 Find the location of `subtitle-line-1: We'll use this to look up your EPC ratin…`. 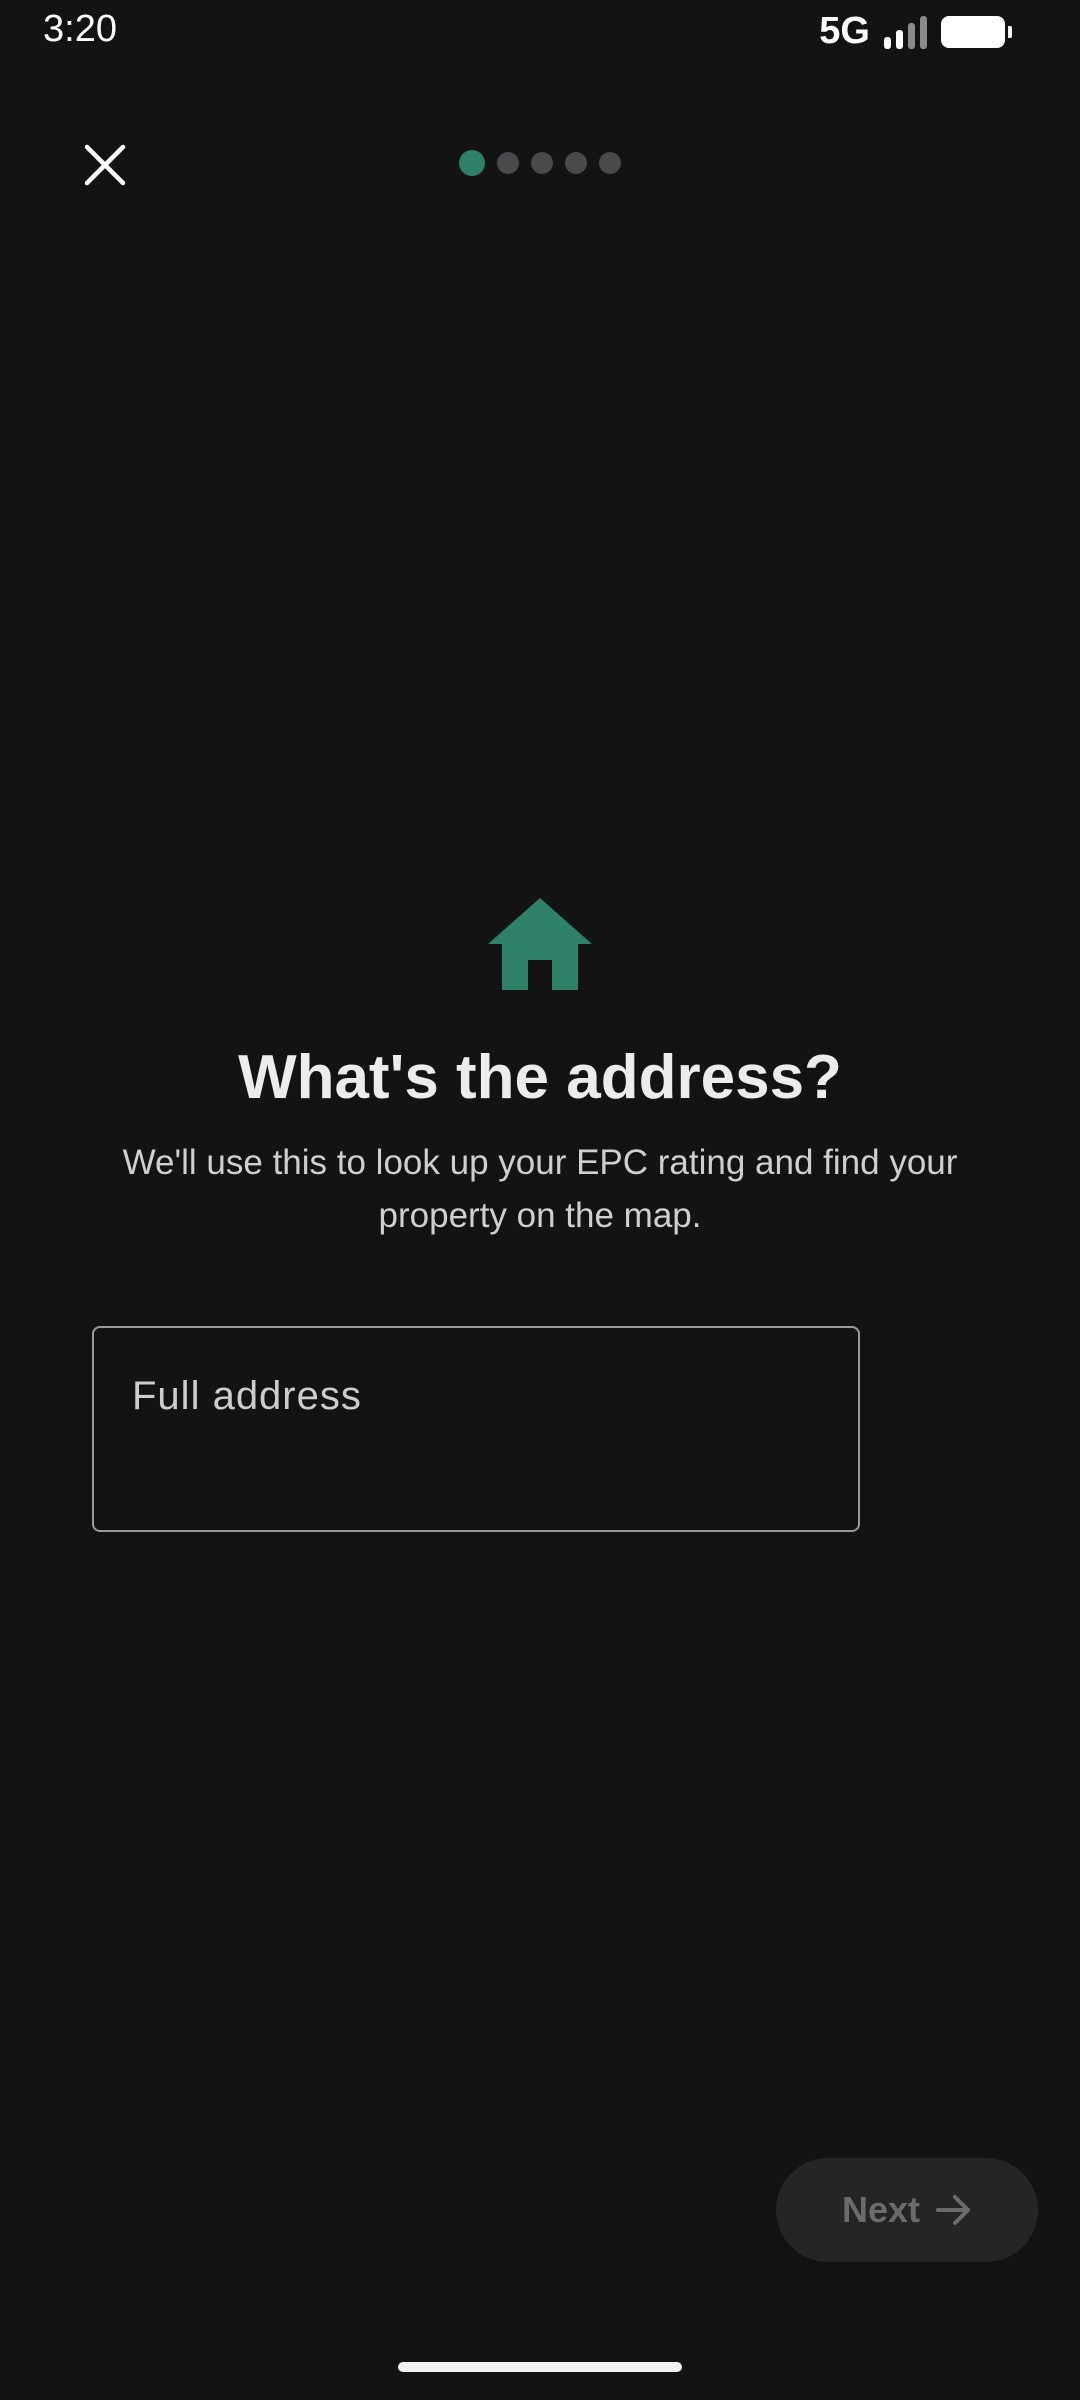

subtitle-line-1: We'll use this to look up your EPC ratin… is located at coordinates (540, 1162).